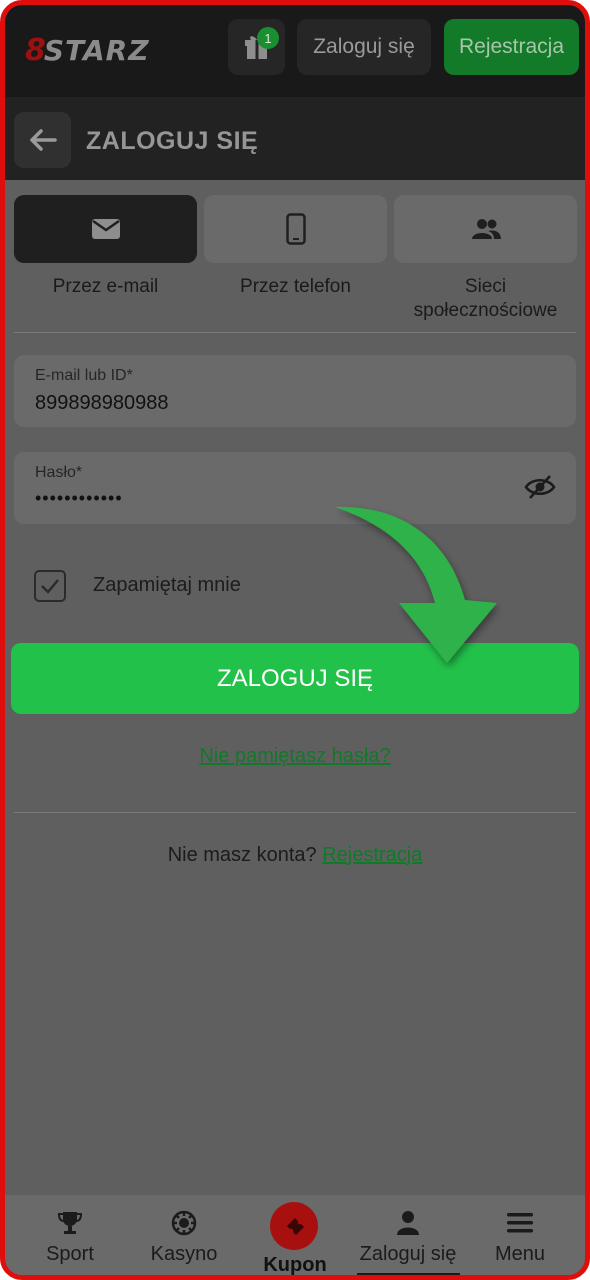 The height and width of the screenshot is (1280, 590). Describe the element at coordinates (485, 298) in the screenshot. I see `tab-social-label: Sieci społecznościowe` at that location.